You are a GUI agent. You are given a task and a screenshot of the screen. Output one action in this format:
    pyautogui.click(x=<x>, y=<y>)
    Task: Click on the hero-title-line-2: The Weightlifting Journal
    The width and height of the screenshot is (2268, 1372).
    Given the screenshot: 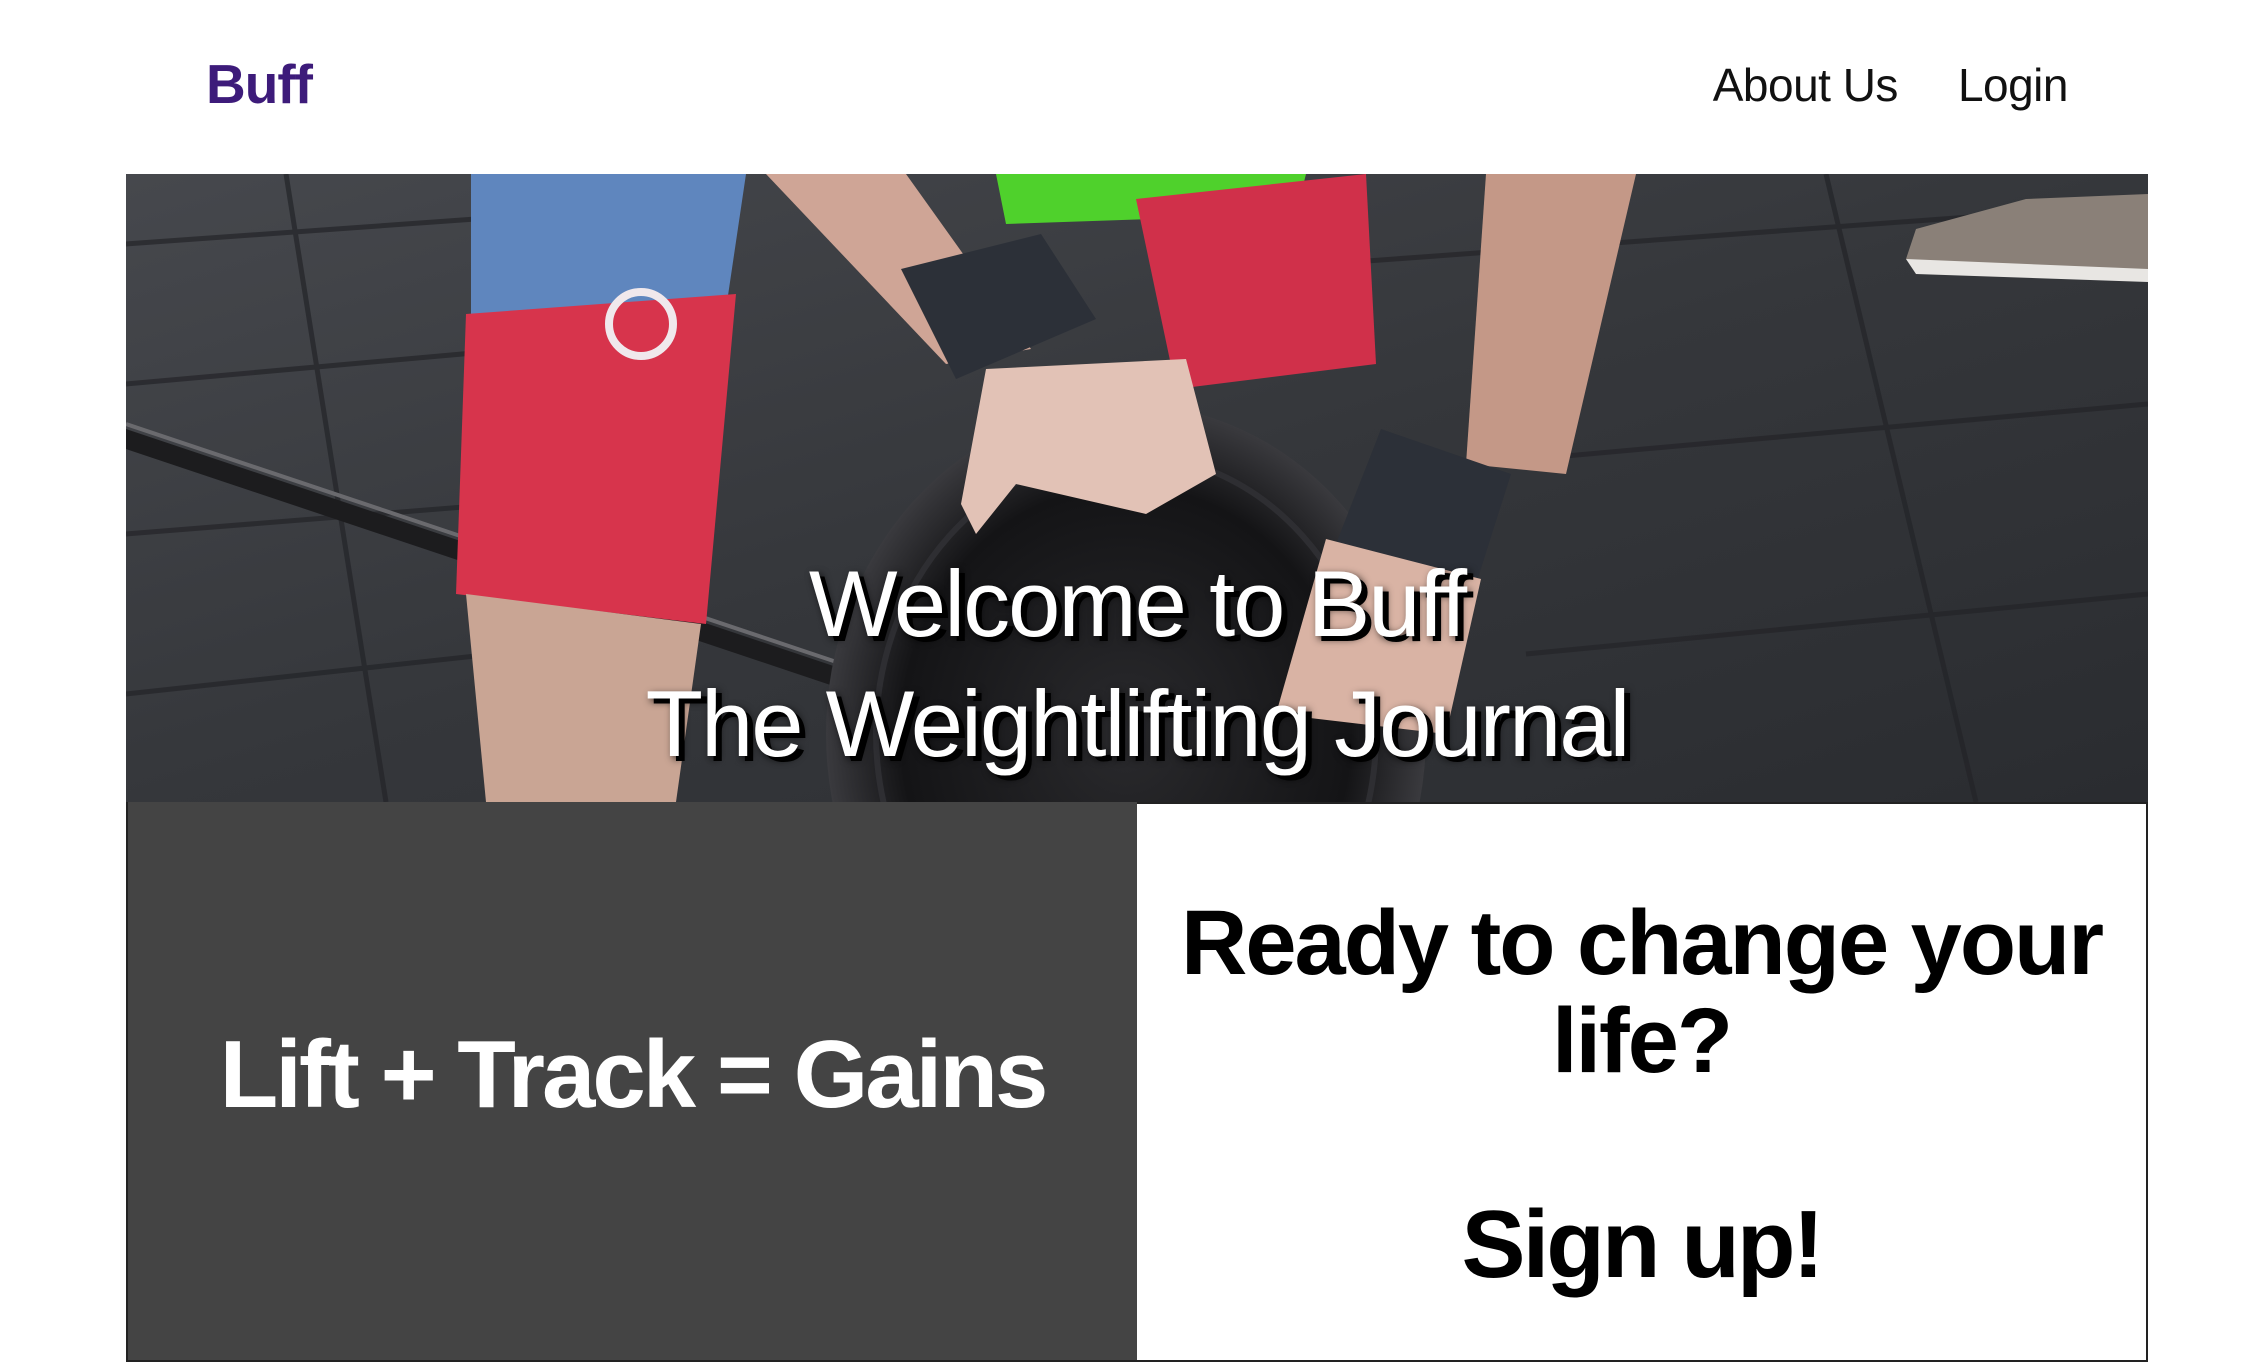 What is the action you would take?
    pyautogui.click(x=1138, y=723)
    